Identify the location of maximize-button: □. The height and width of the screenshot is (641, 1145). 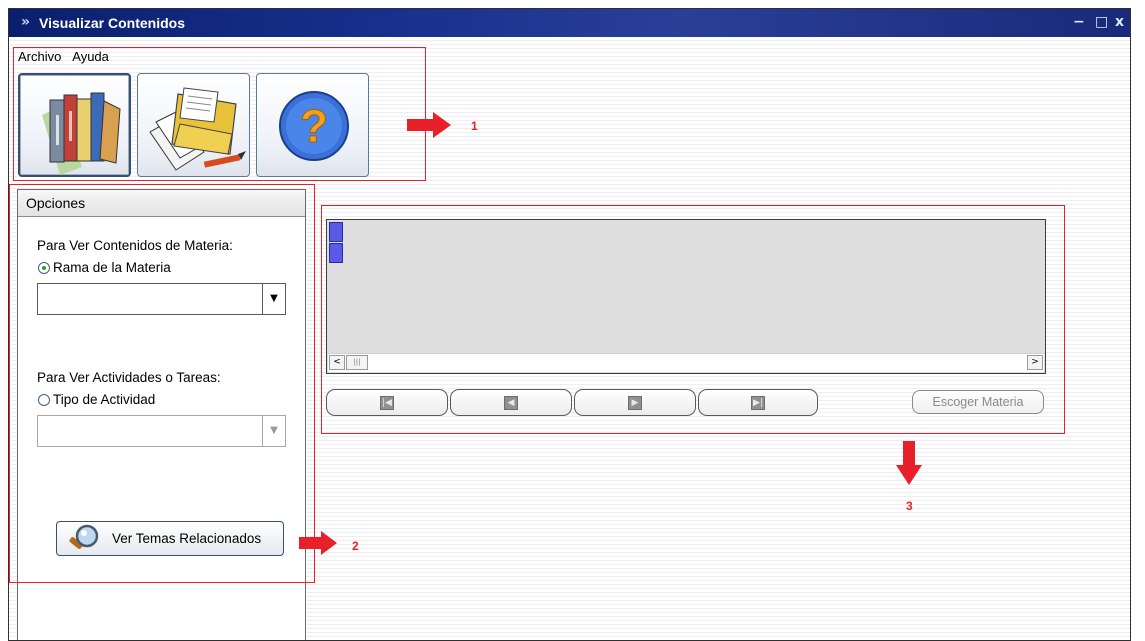
(1101, 22).